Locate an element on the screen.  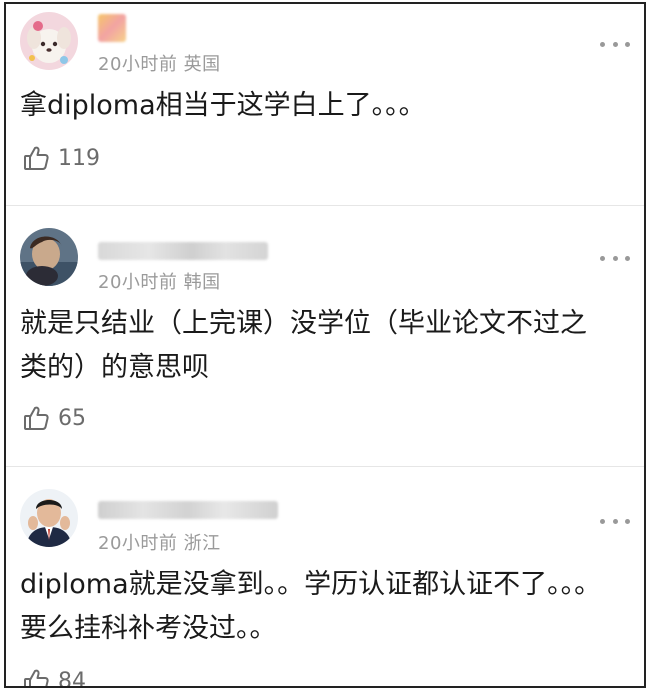
puppy-avatar is located at coordinates (49, 41).